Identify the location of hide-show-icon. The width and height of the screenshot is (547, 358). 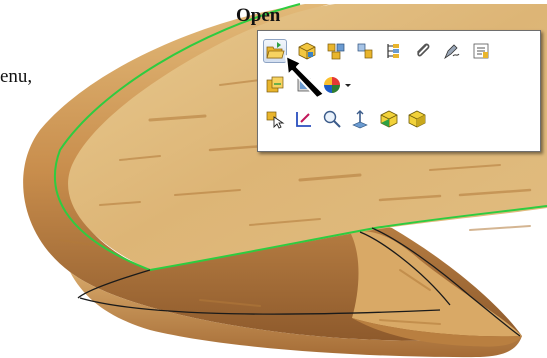
(389, 119).